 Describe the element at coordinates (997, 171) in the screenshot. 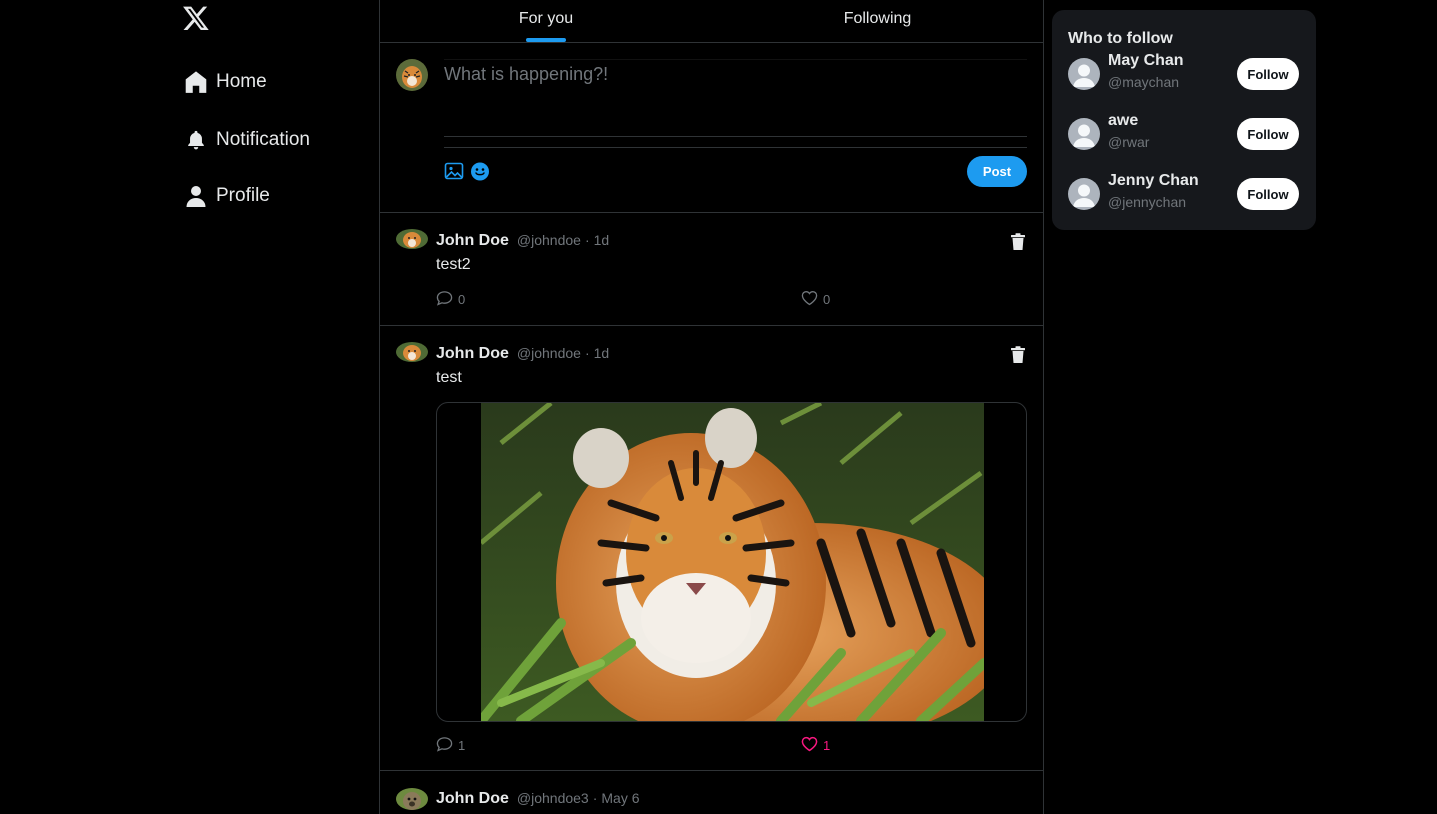

I see `post-button: Post` at that location.